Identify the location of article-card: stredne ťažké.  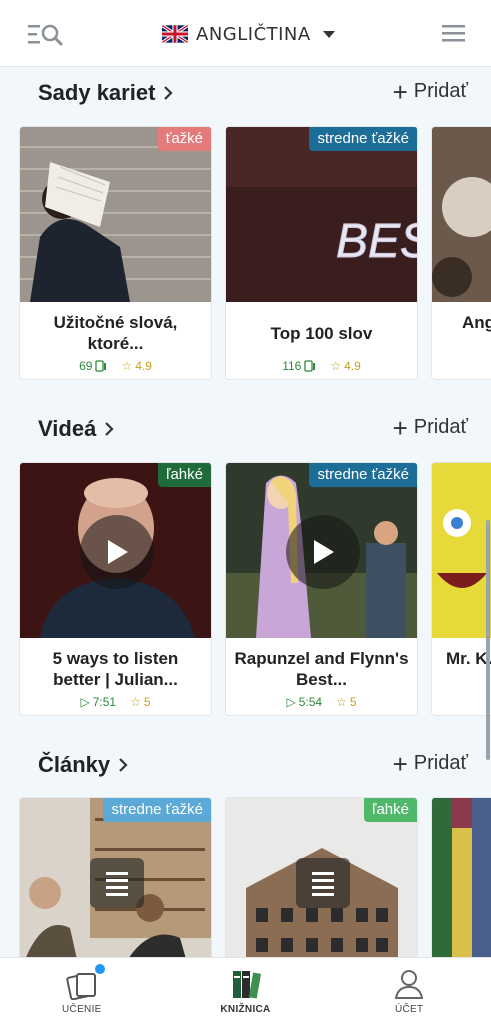
(115, 877).